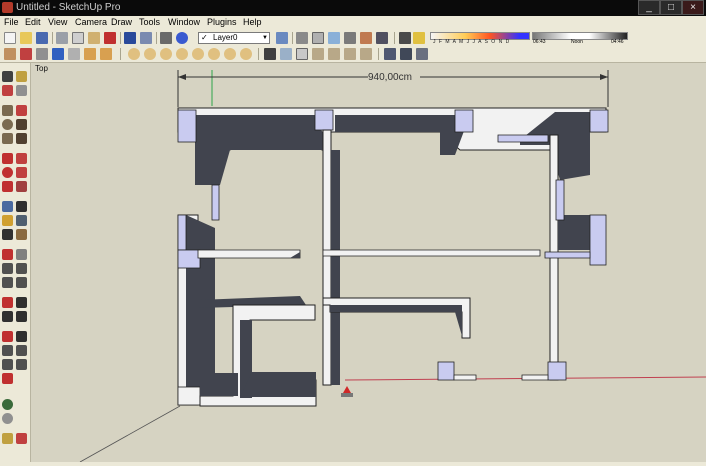 The height and width of the screenshot is (466, 706). I want to click on print-icon, so click(166, 38).